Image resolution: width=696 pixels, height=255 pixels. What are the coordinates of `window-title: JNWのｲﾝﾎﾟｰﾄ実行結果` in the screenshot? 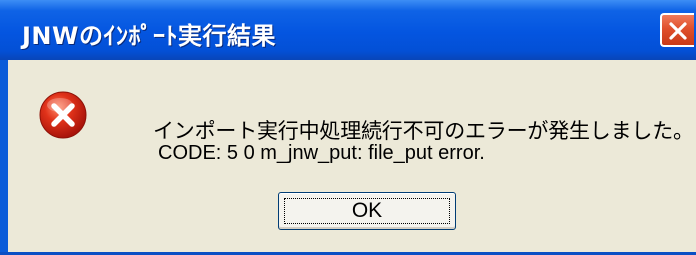 It's located at (149, 36).